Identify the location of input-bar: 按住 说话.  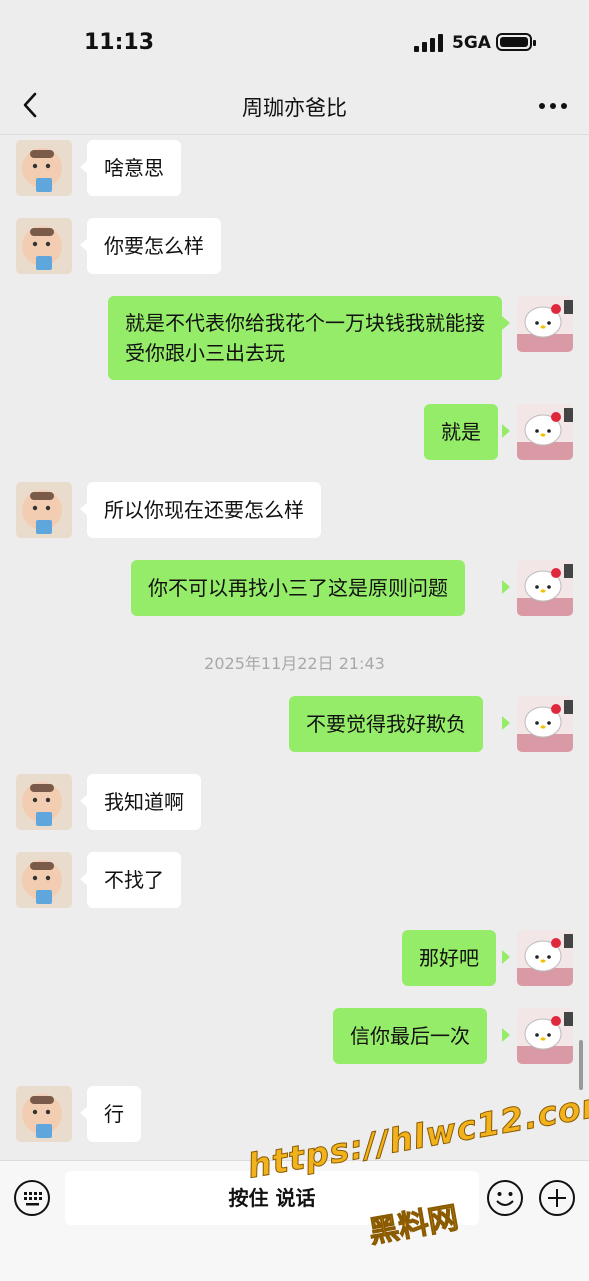
(294, 1220).